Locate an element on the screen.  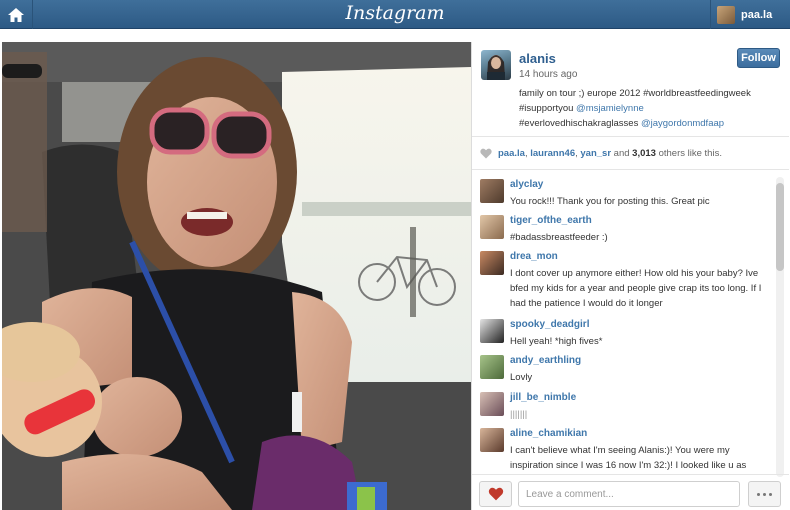
caption-mention-jaygordonmdfaap: @jaygordonmdfaap is located at coordinates (682, 123).